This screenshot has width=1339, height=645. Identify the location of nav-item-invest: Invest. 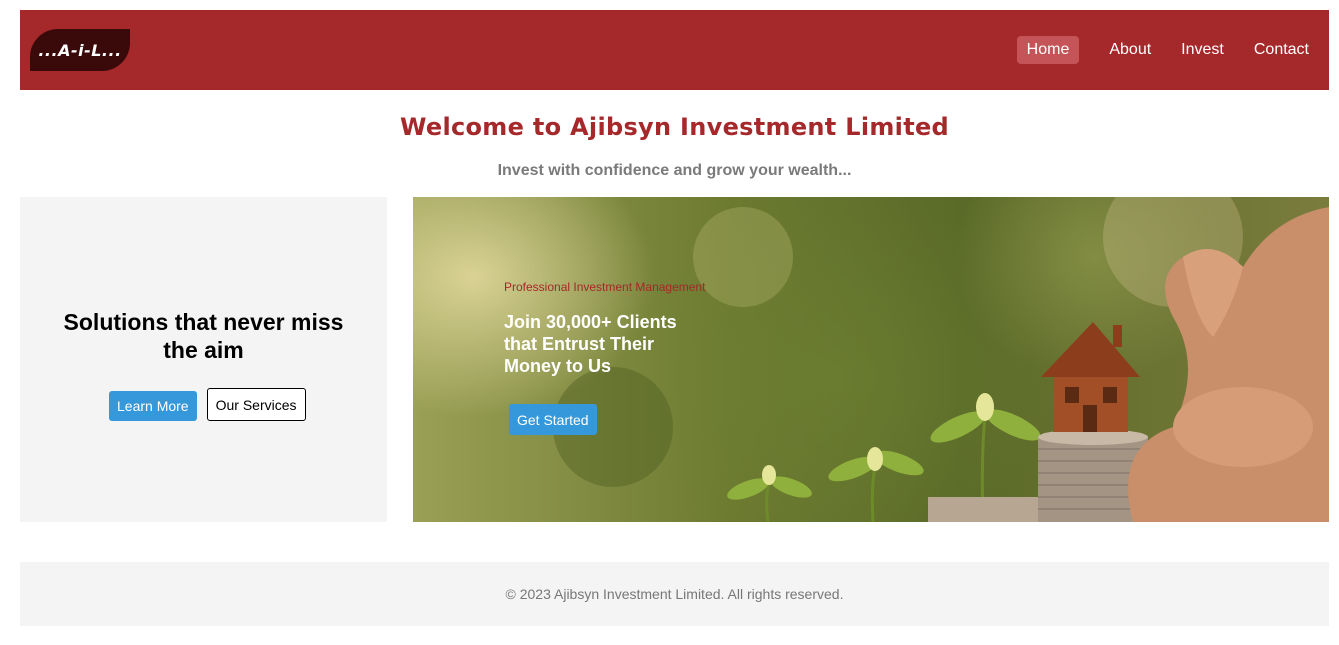
(1202, 50).